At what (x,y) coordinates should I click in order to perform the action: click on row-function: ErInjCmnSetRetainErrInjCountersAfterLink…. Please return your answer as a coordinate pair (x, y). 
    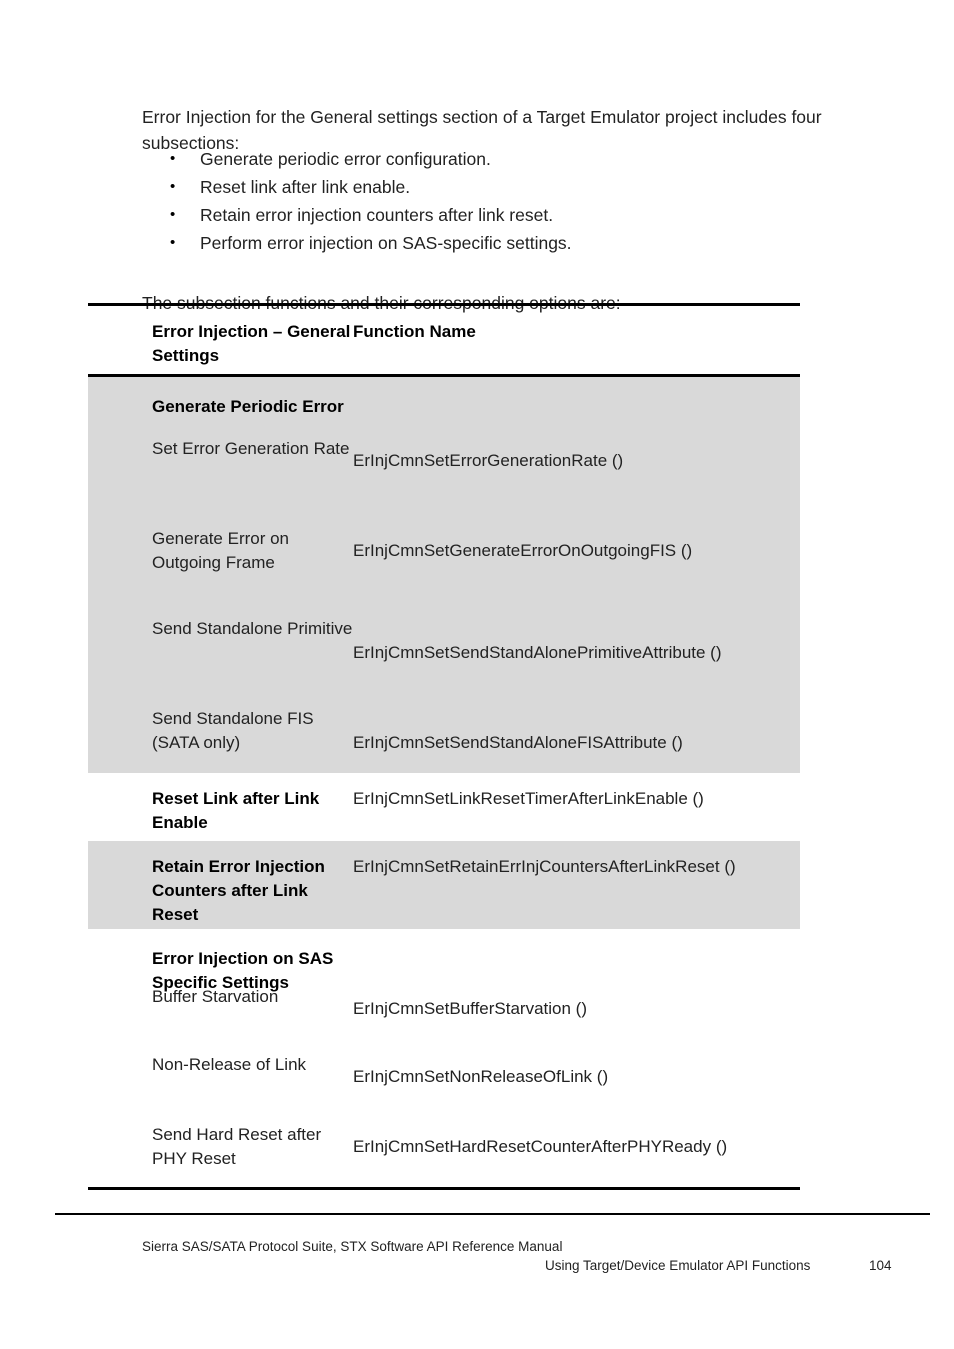
    Looking at the image, I should click on (544, 866).